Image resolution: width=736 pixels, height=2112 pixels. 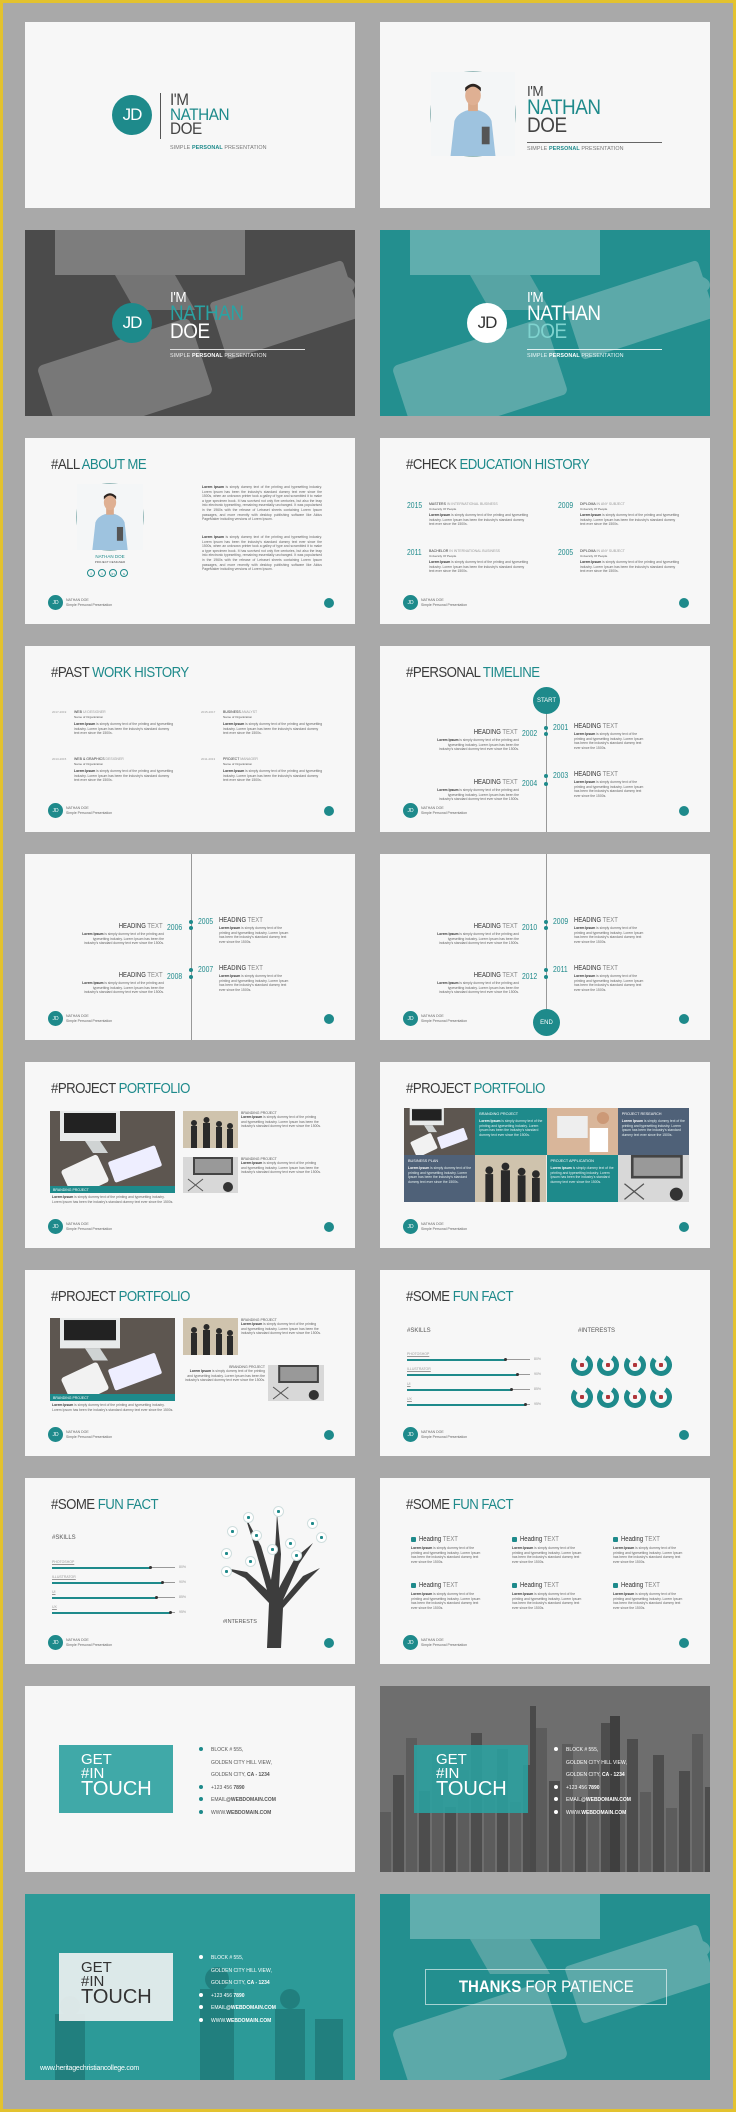 I want to click on touch-text: TOUCH, so click(x=116, y=1997).